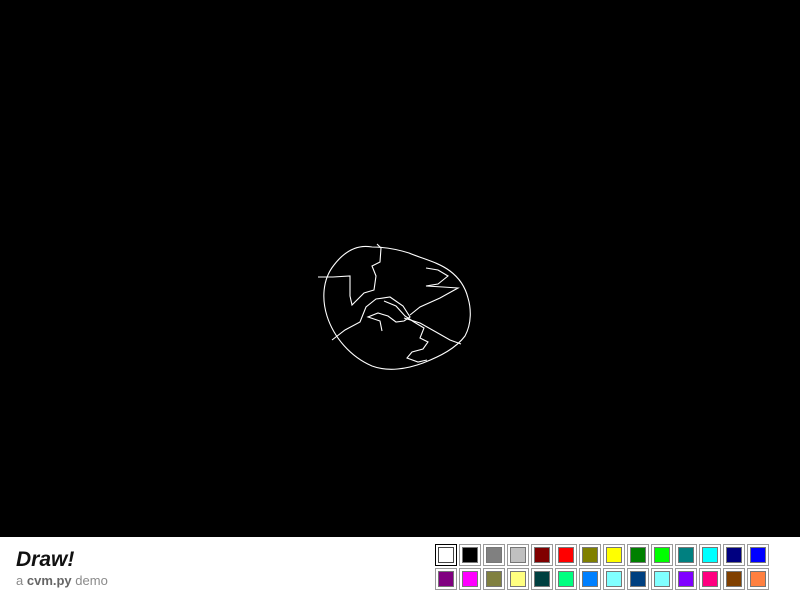  Describe the element at coordinates (602, 567) in the screenshot. I see `color-palette` at that location.